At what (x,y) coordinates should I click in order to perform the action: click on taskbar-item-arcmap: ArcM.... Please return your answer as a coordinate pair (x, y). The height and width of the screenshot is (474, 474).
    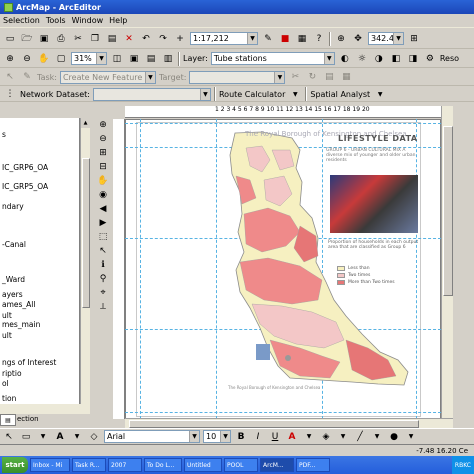
    Looking at the image, I should click on (277, 465).